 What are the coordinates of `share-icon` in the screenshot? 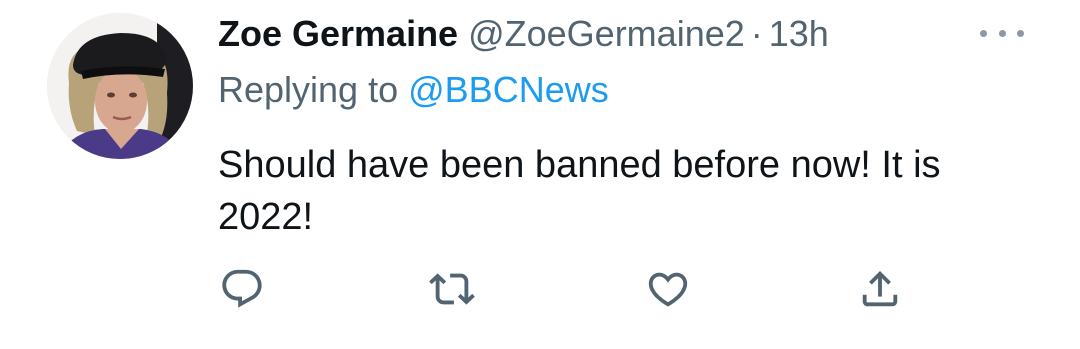 It's located at (880, 288).